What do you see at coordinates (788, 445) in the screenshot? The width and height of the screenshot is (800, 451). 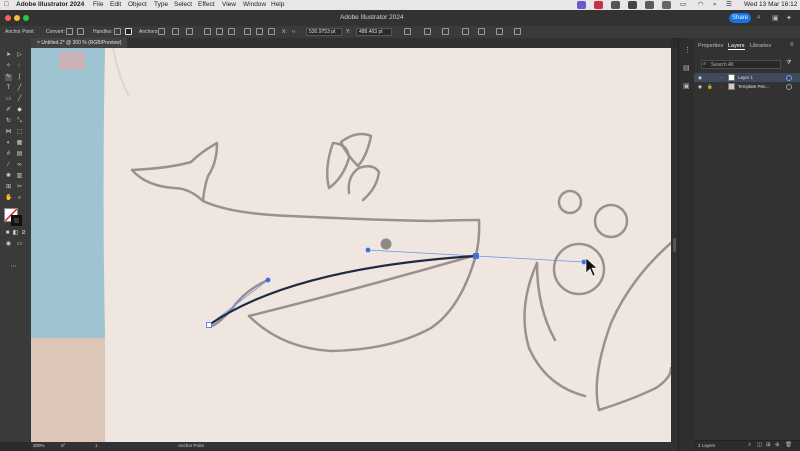 I see `delete-layer-icon: 🗑` at bounding box center [788, 445].